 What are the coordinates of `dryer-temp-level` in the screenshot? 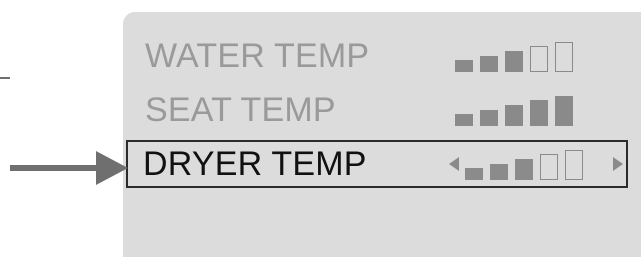 It's located at (533, 164).